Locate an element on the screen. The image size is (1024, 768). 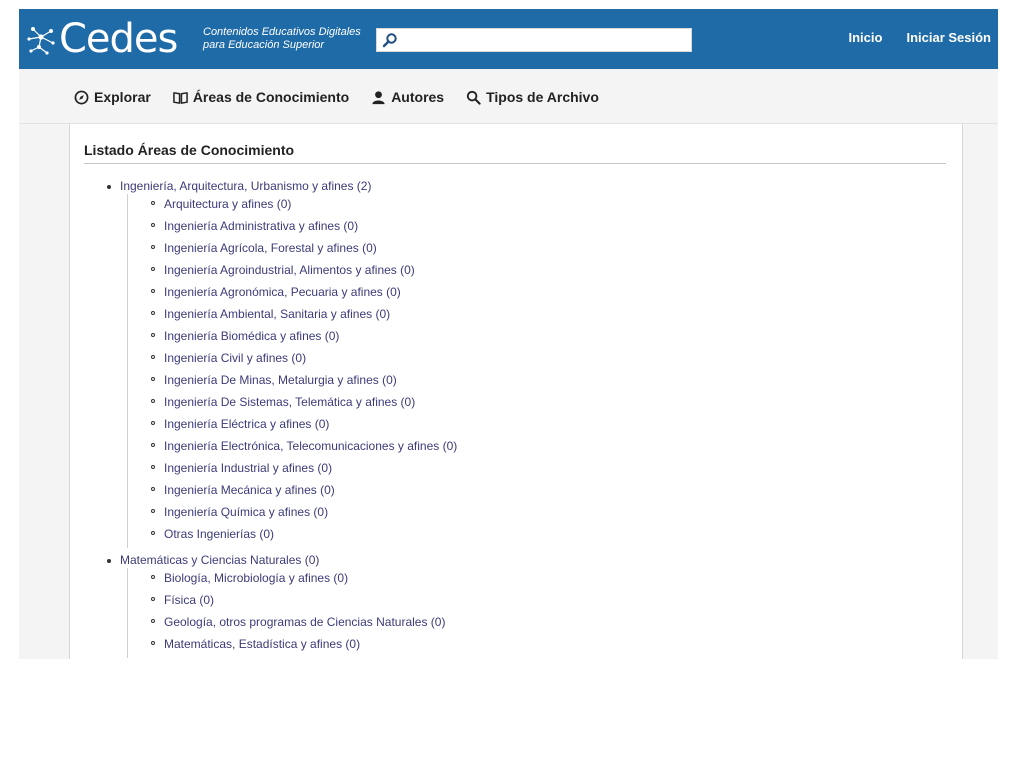
nav-item-areas: Áreas de Conocimiento is located at coordinates (261, 97).